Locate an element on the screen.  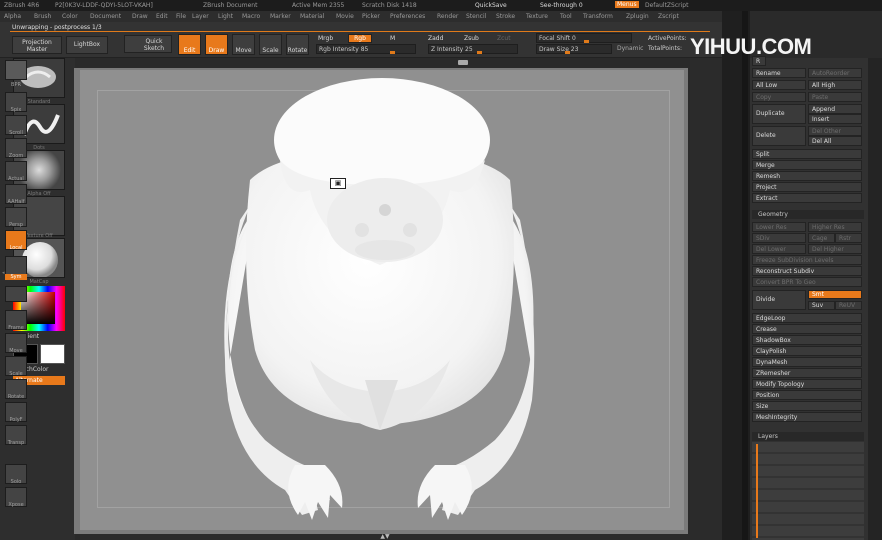
top-scroll-handle is located at coordinates (463, 62).